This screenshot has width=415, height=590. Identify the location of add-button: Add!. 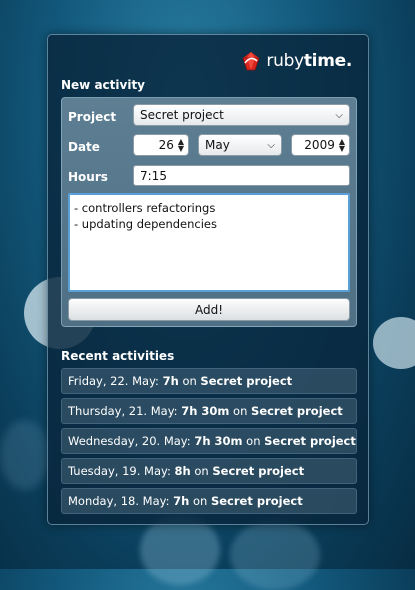
(209, 309).